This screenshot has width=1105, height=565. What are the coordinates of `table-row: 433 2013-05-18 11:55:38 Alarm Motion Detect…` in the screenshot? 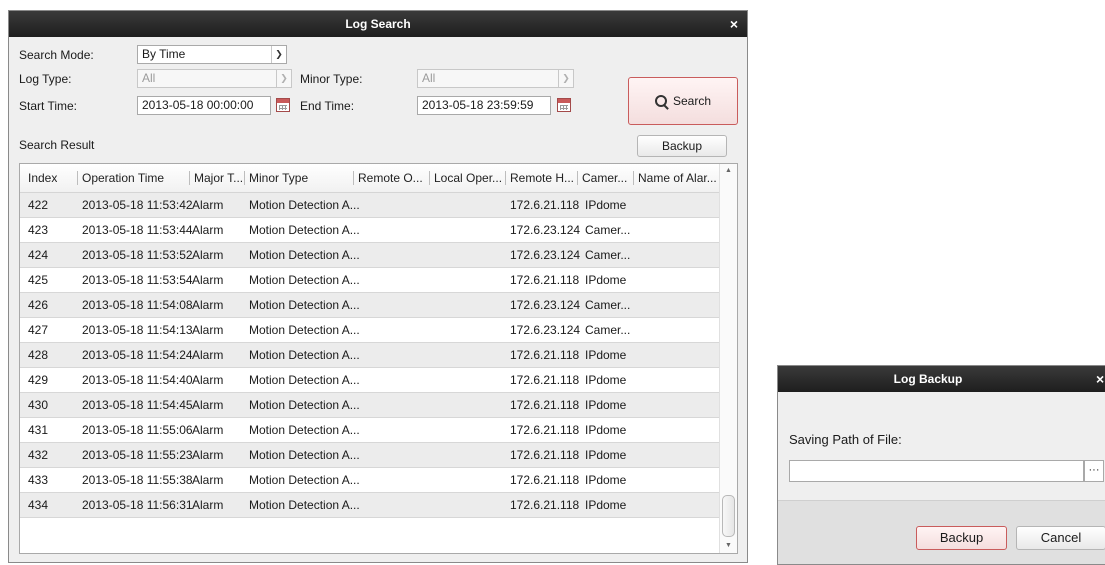 It's located at (370, 480).